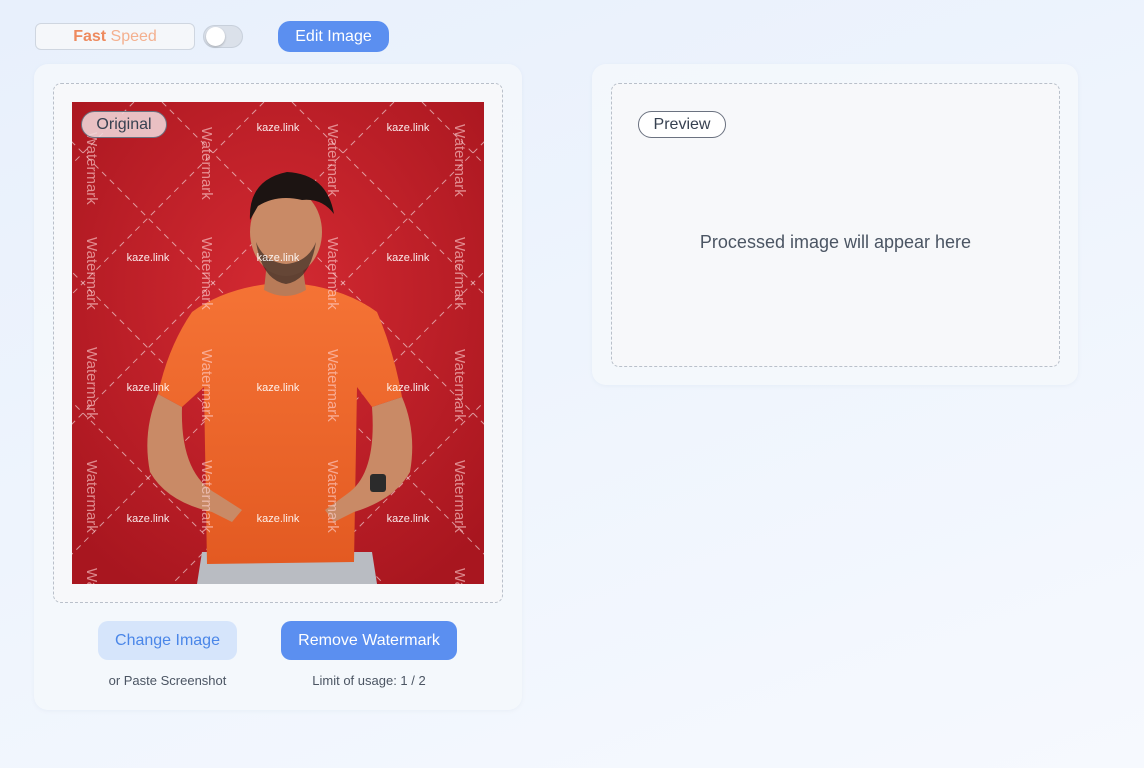 Image resolution: width=1144 pixels, height=768 pixels. I want to click on speed-word-speed: Speed, so click(133, 36).